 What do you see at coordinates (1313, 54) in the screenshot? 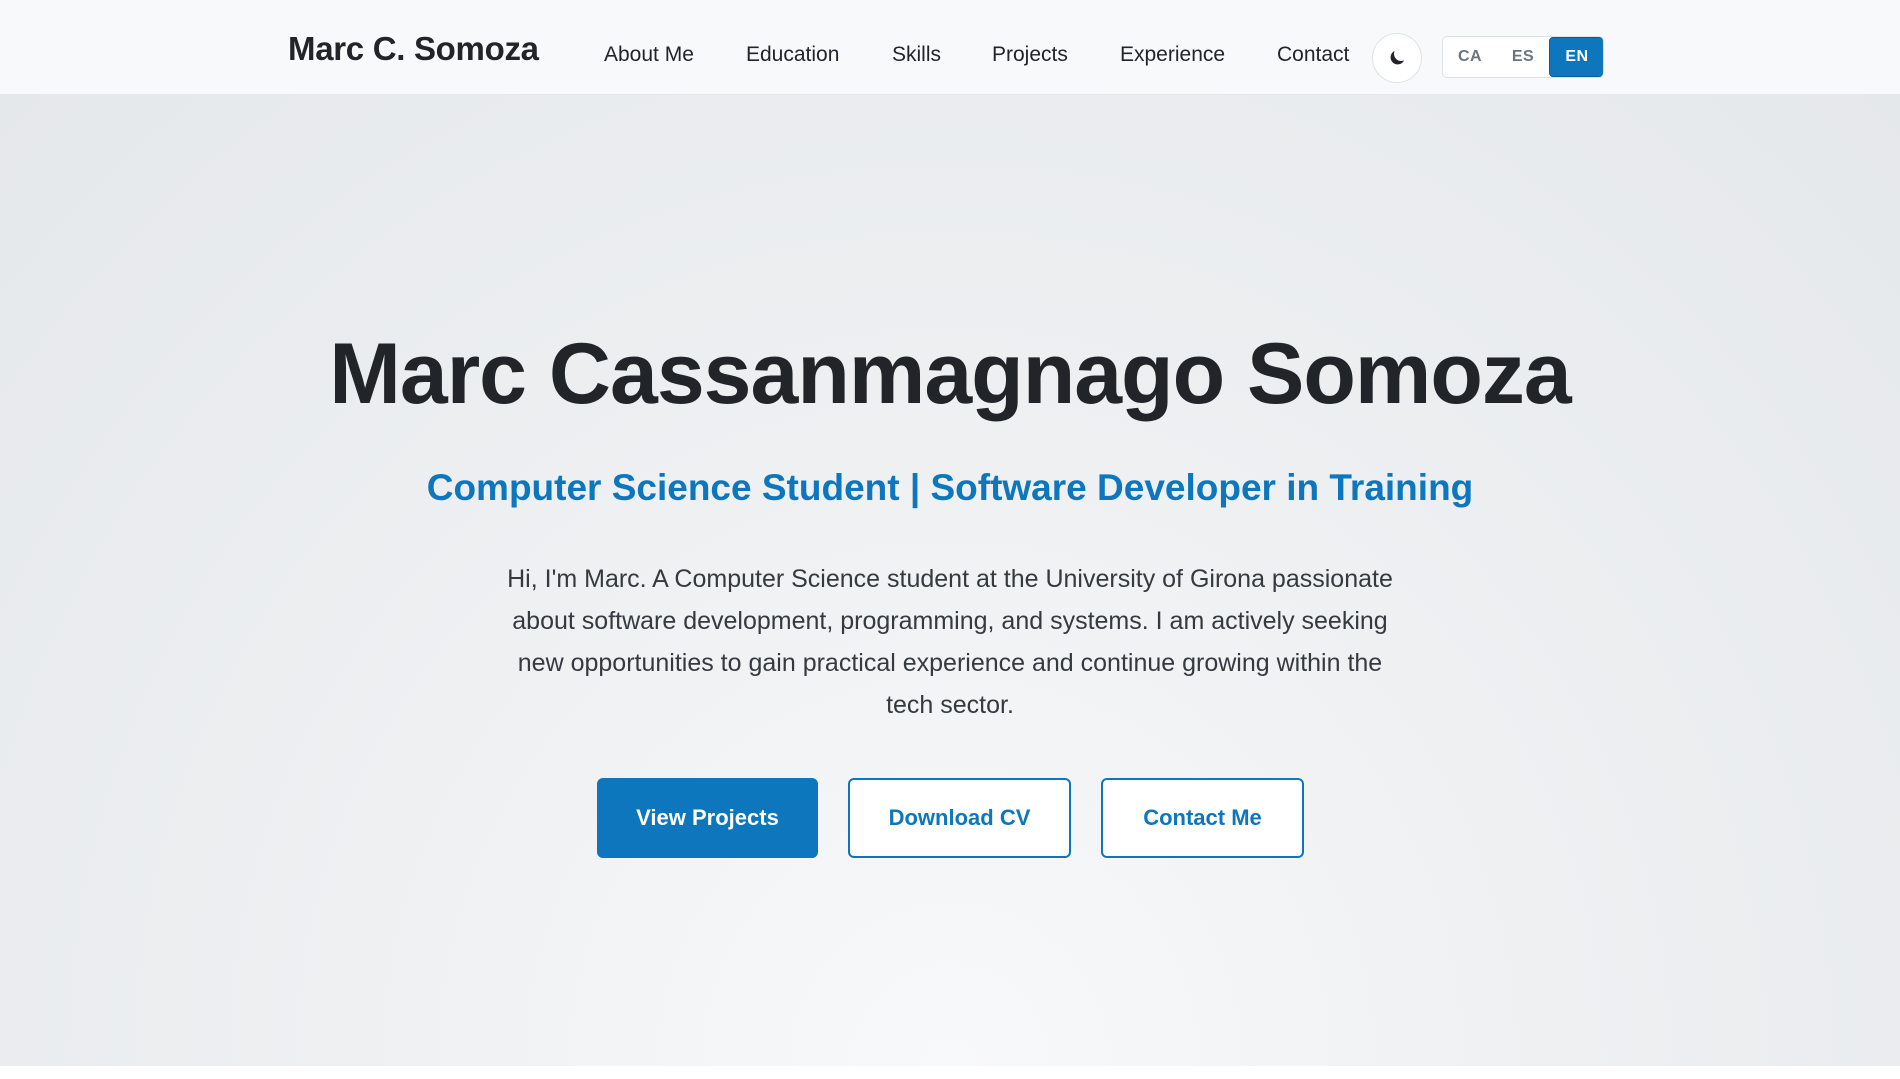
I see `nav-link-contact: Contact` at bounding box center [1313, 54].